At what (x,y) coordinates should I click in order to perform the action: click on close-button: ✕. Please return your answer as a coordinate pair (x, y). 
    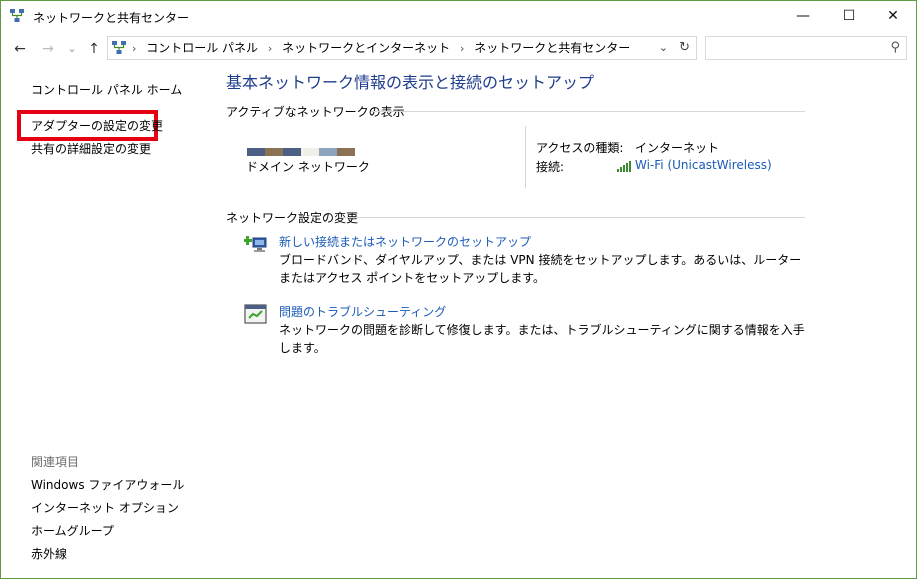
    Looking at the image, I should click on (893, 16).